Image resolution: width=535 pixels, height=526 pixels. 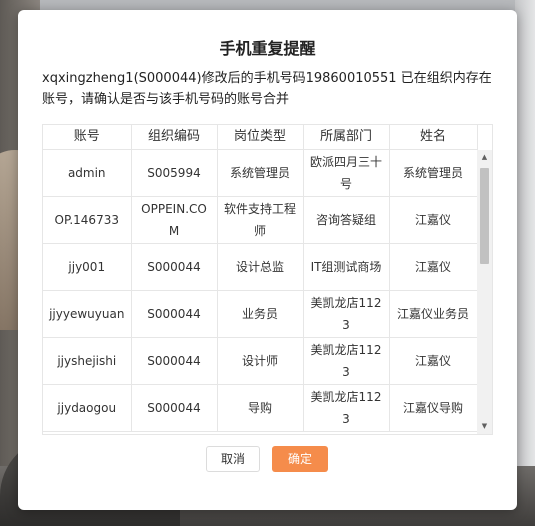 What do you see at coordinates (433, 314) in the screenshot?
I see `cell-name: 江嘉仪业务员` at bounding box center [433, 314].